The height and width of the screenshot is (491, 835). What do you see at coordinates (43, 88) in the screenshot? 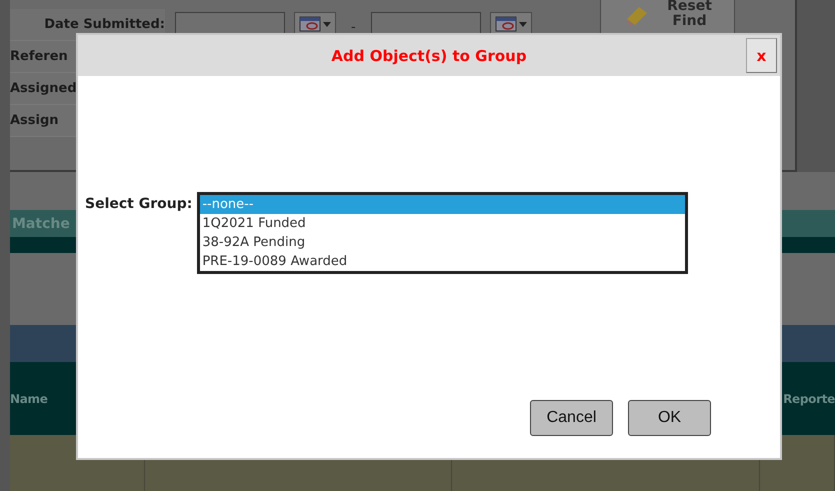
I see `filter-label: Assigned` at bounding box center [43, 88].